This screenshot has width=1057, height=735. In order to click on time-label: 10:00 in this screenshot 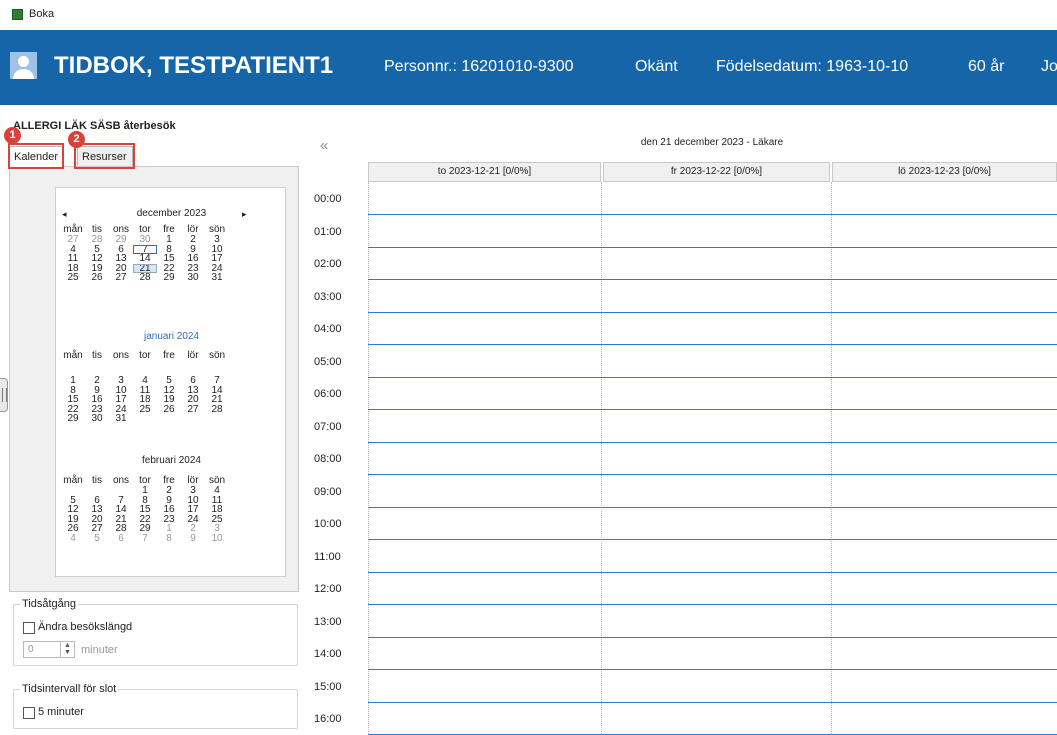, I will do `click(328, 524)`.